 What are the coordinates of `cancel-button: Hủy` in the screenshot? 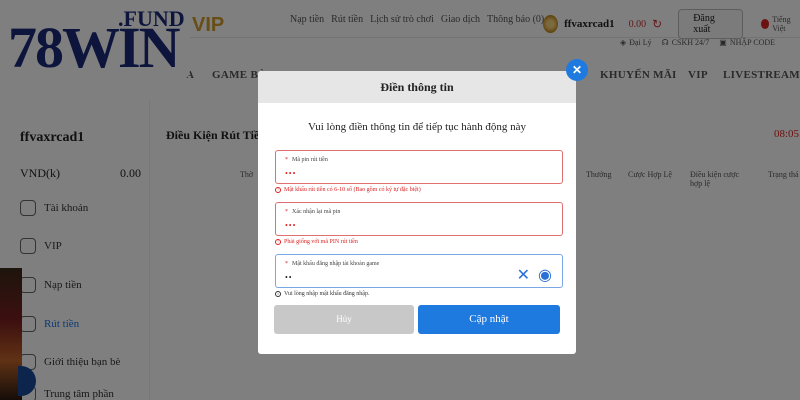 It's located at (344, 319).